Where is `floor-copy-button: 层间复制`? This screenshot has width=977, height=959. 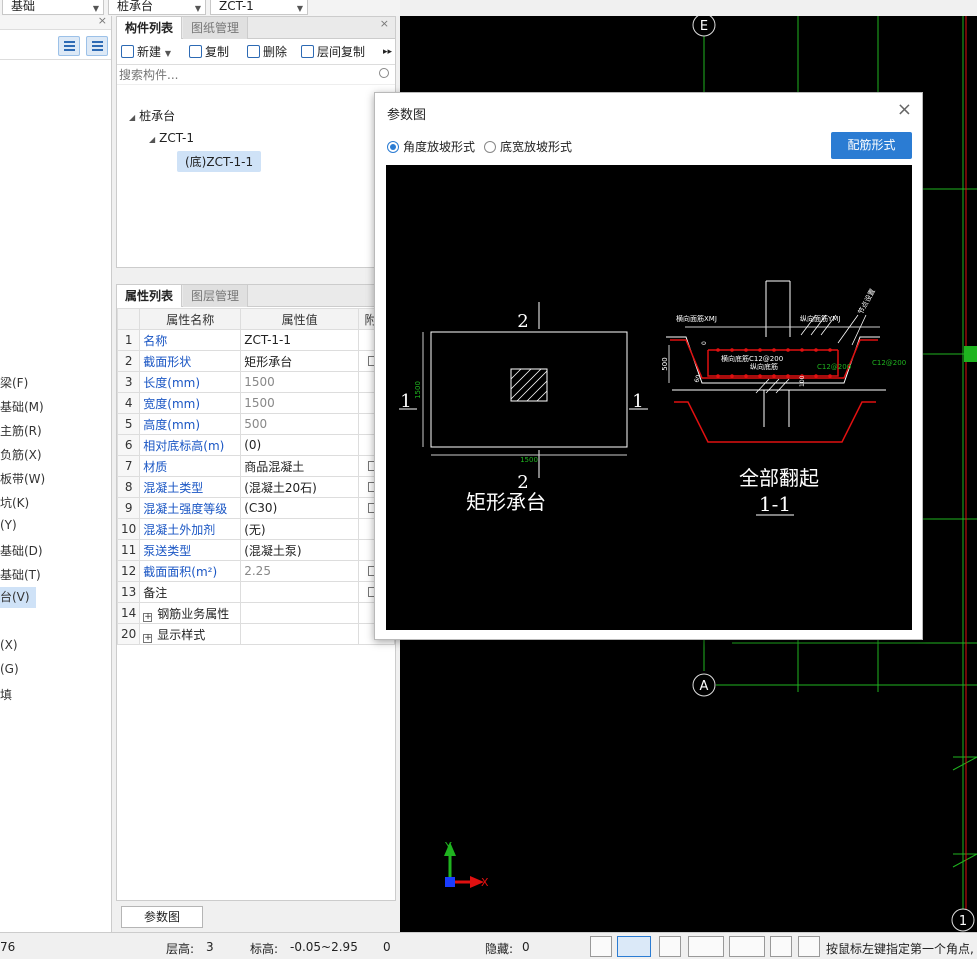
floor-copy-button: 层间复制 is located at coordinates (333, 52).